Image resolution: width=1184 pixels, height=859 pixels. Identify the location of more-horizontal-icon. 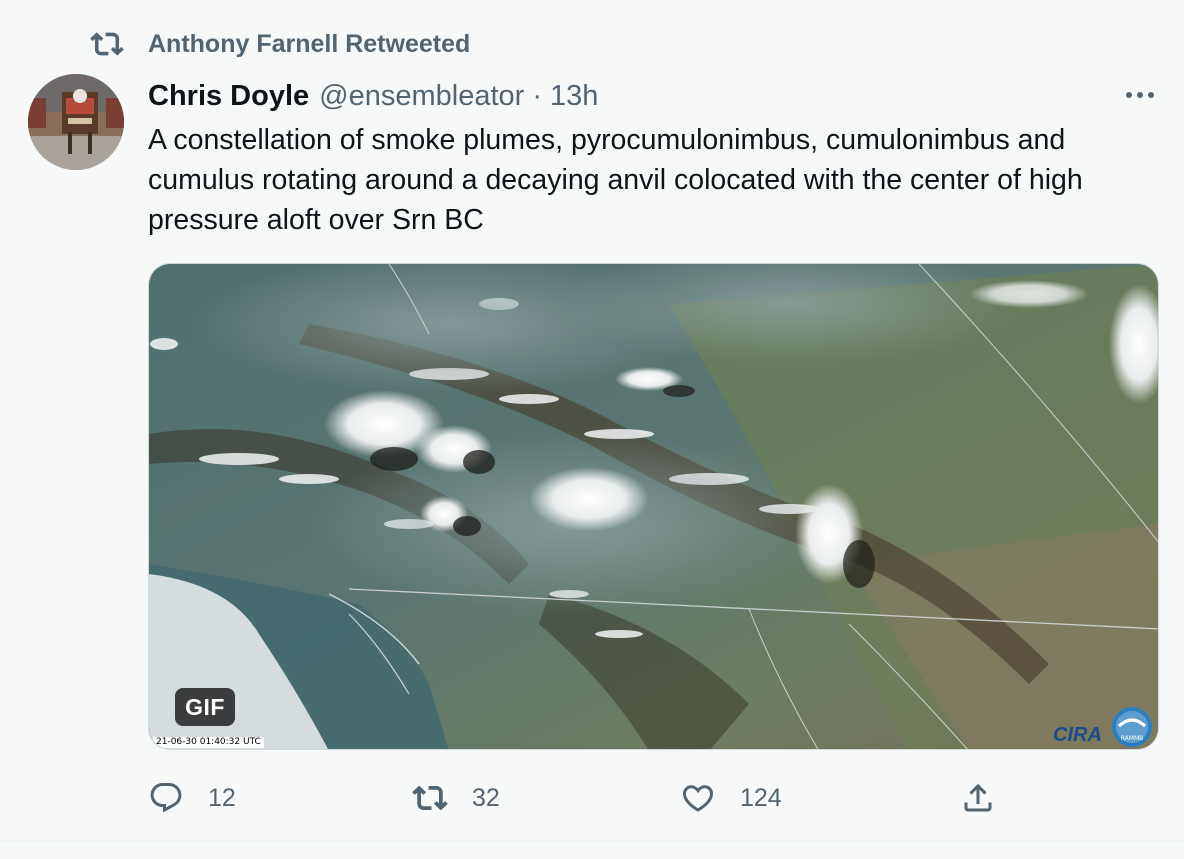
(1129, 95).